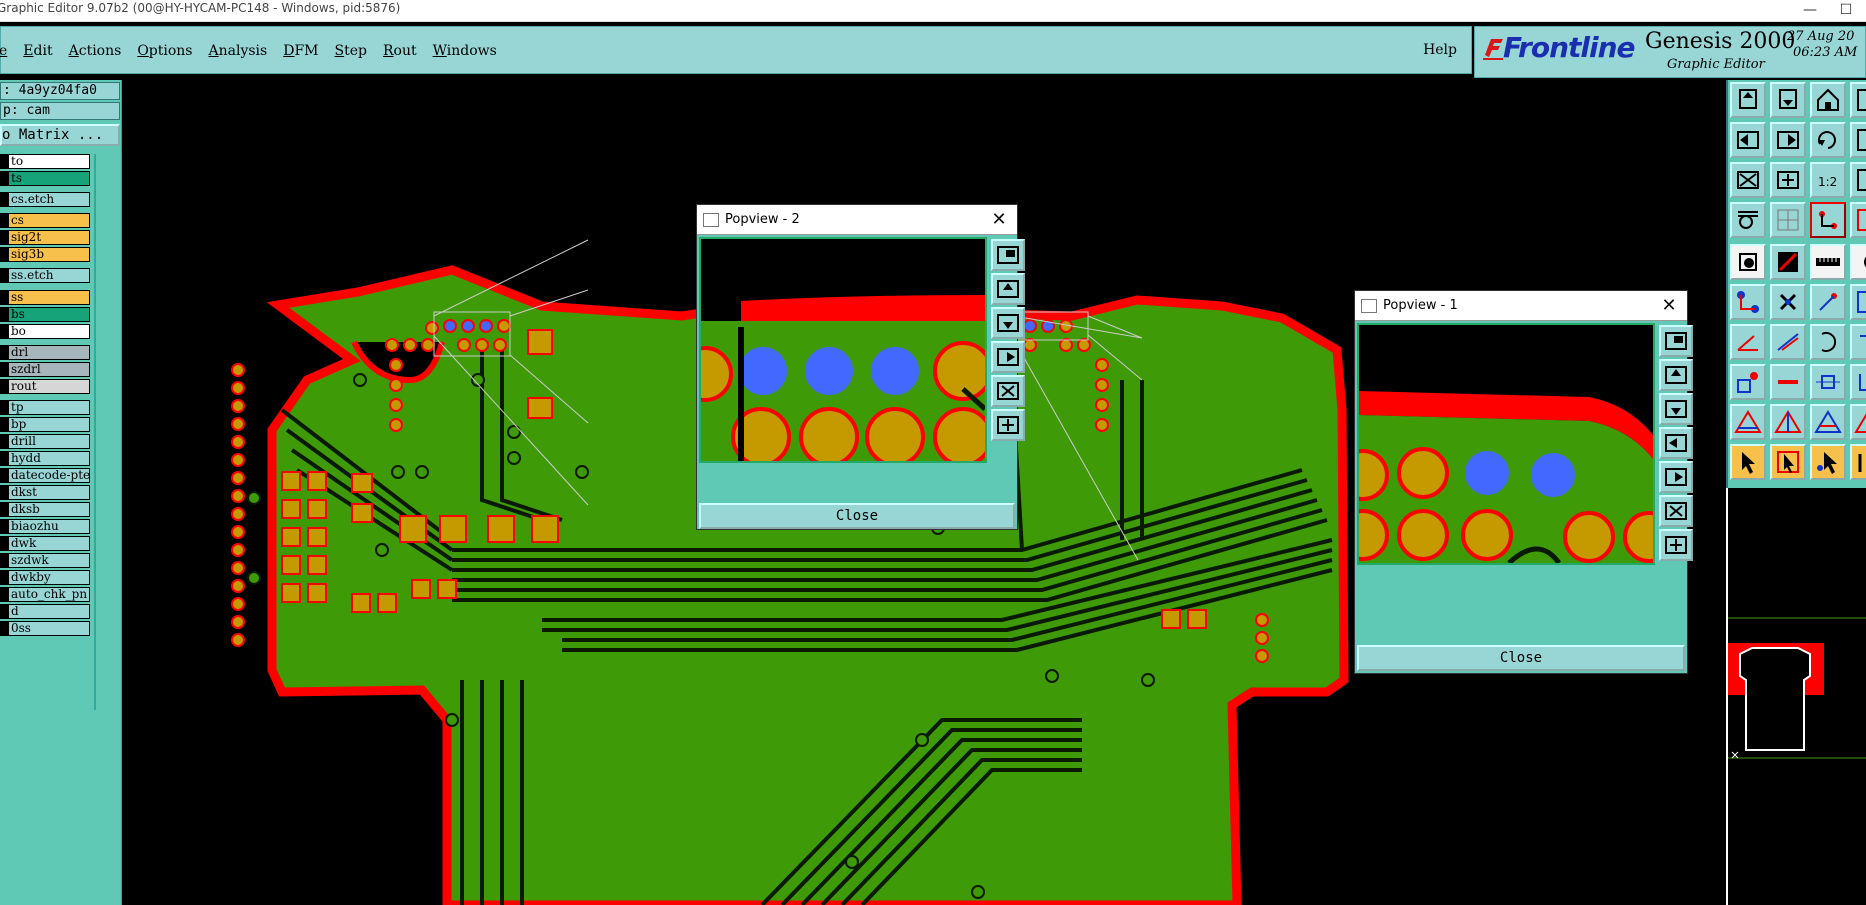 The height and width of the screenshot is (905, 1866). I want to click on select-feature-icon, so click(1788, 462).